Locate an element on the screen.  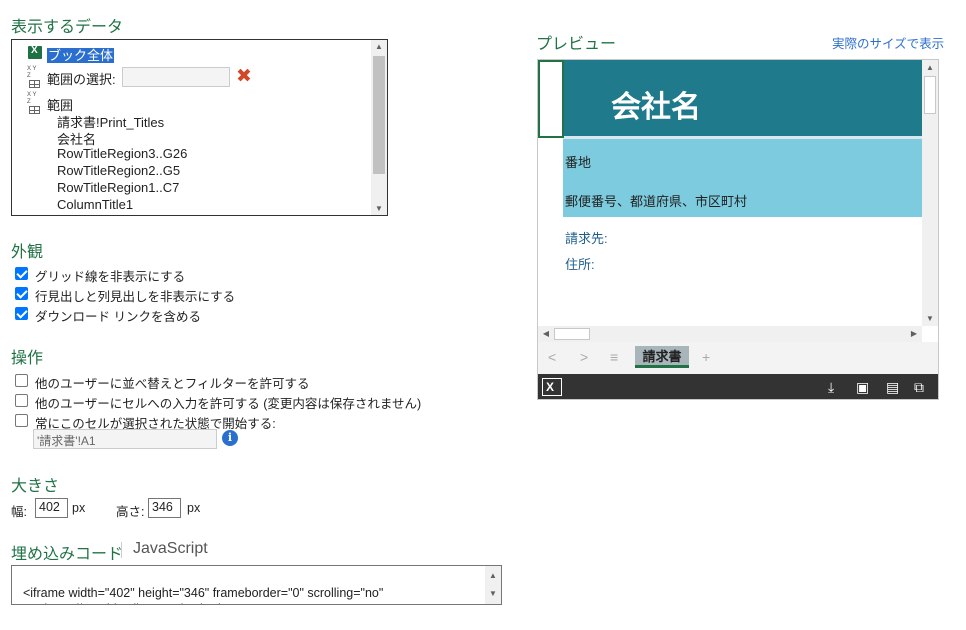
tree-item-range-3: RowTitleRegion2..G5 is located at coordinates (118, 170).